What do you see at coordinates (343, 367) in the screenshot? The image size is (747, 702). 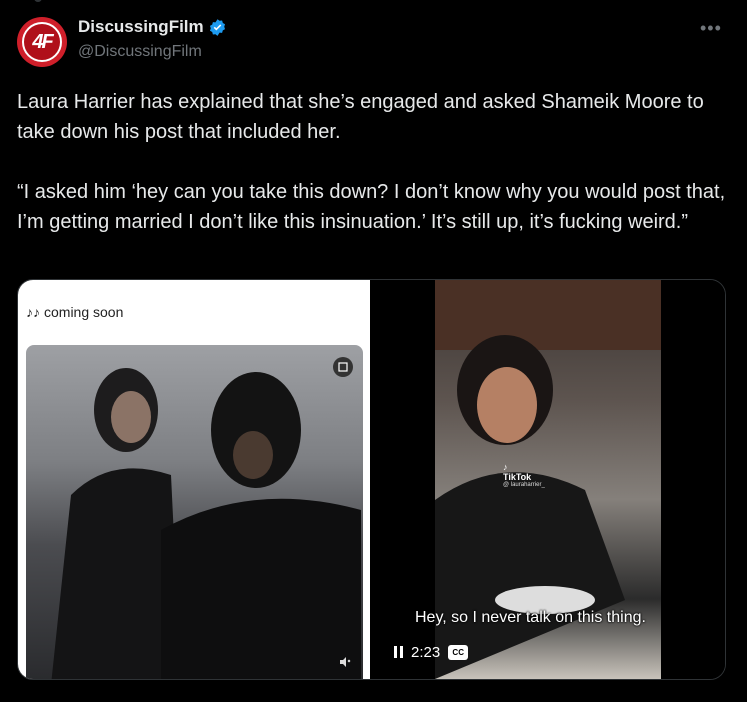 I see `expand-icon` at bounding box center [343, 367].